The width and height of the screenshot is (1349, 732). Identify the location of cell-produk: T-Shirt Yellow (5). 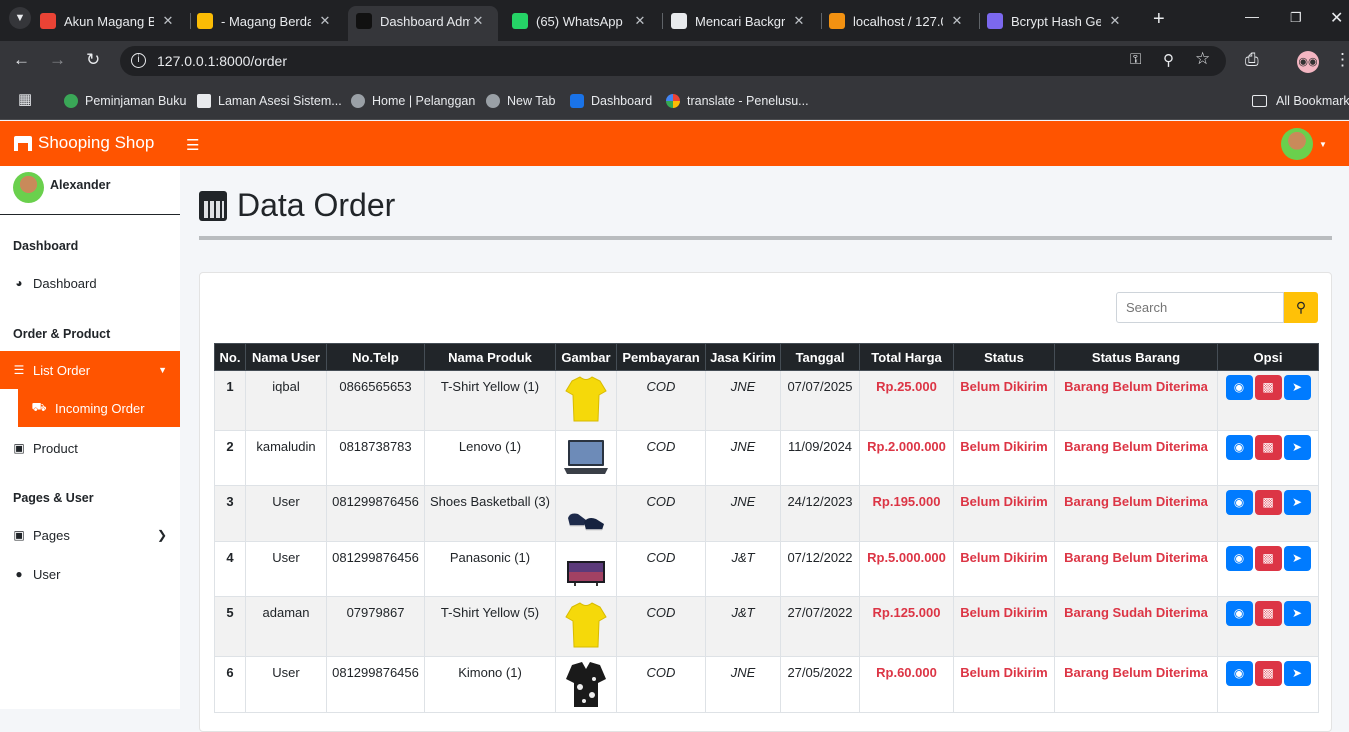
(490, 626).